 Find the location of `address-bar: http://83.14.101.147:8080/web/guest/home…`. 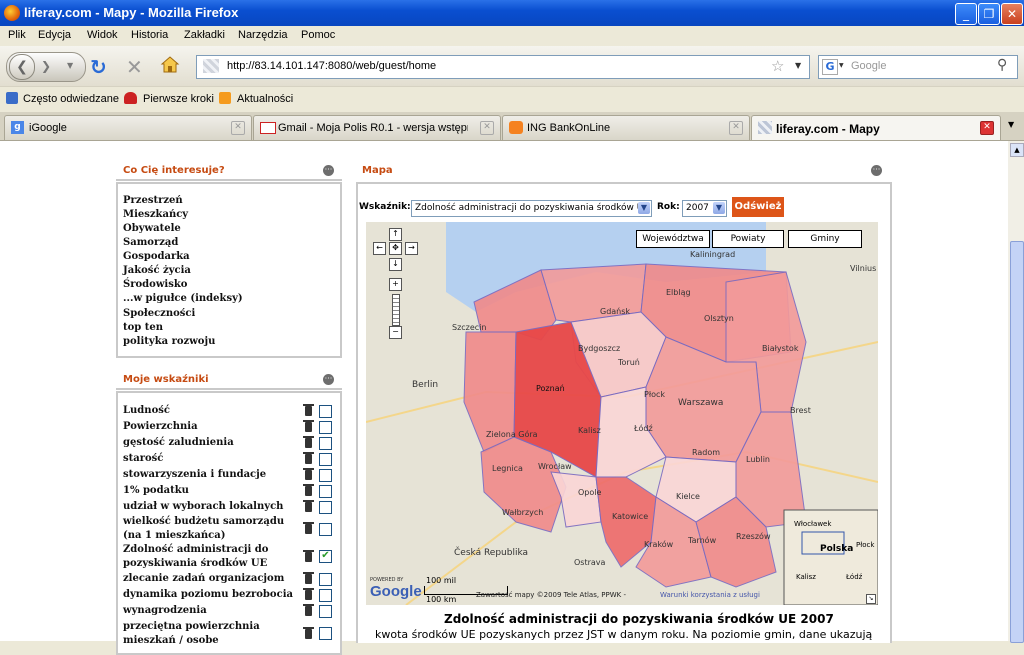

address-bar: http://83.14.101.147:8080/web/guest/home… is located at coordinates (503, 67).